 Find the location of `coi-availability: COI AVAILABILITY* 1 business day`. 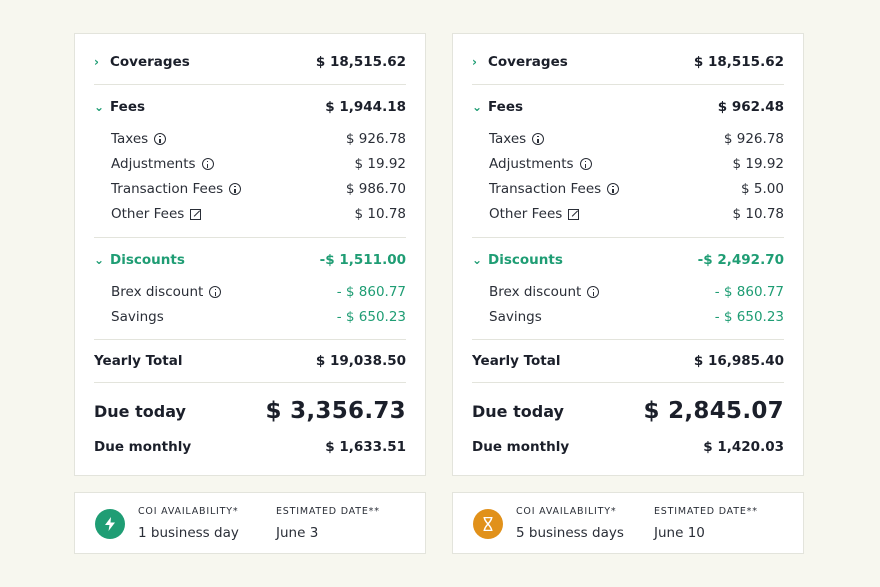

coi-availability: COI AVAILABILITY* 1 business day is located at coordinates (188, 523).